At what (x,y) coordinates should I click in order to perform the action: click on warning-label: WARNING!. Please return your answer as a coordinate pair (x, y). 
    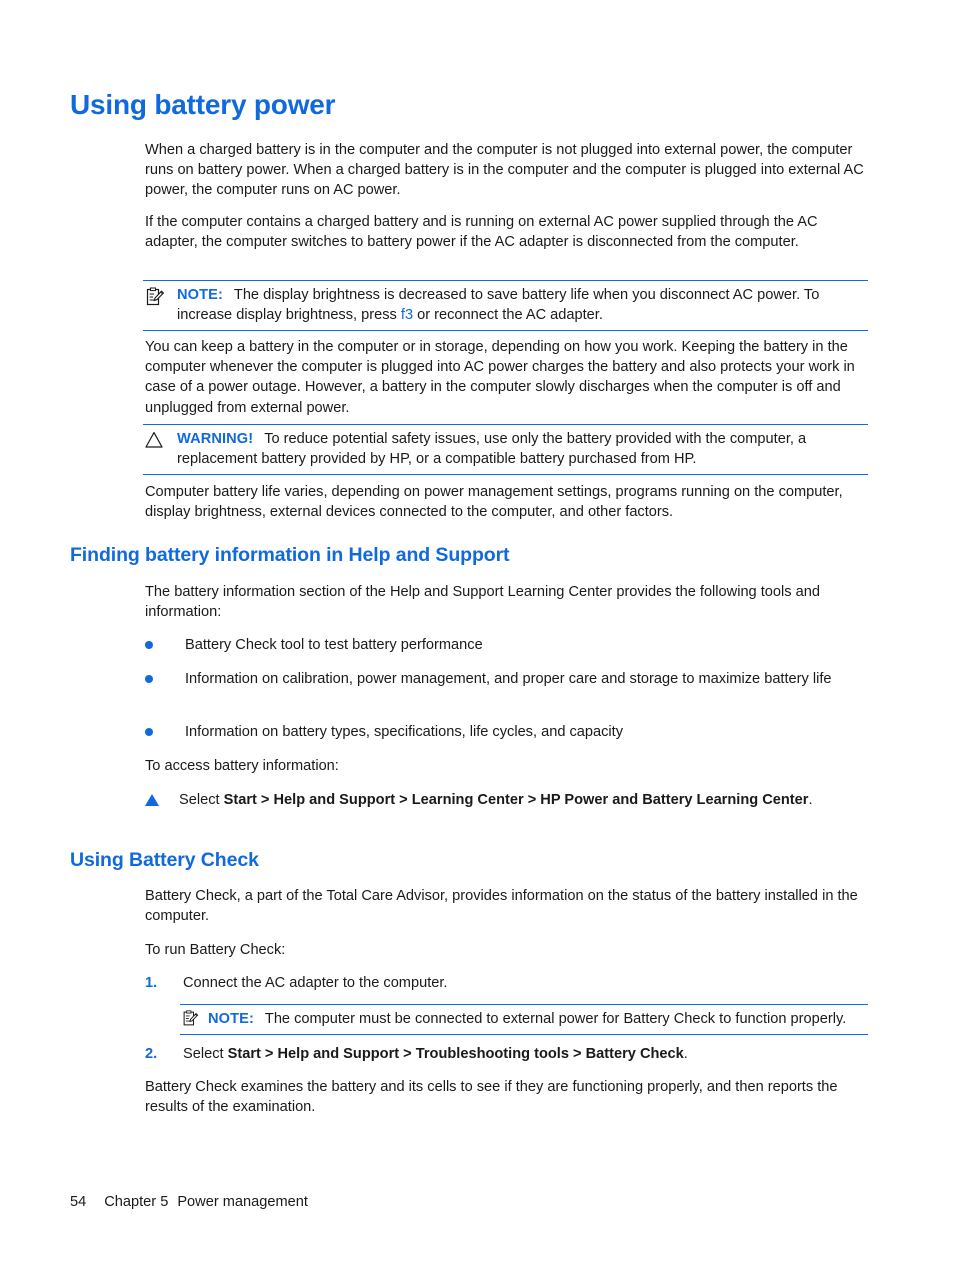
    Looking at the image, I should click on (215, 439).